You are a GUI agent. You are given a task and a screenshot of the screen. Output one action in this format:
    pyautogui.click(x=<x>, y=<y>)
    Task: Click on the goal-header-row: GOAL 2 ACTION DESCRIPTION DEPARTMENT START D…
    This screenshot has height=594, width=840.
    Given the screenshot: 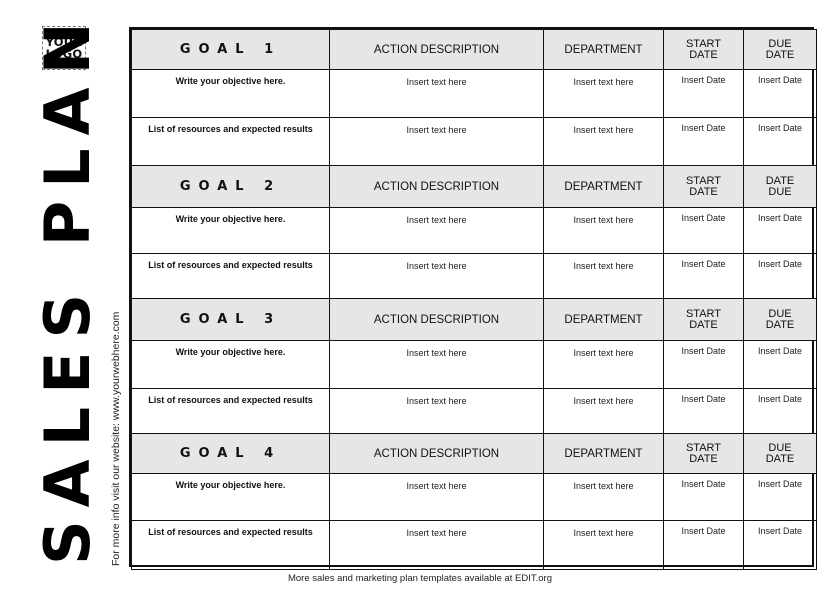 What is the action you would take?
    pyautogui.click(x=474, y=186)
    